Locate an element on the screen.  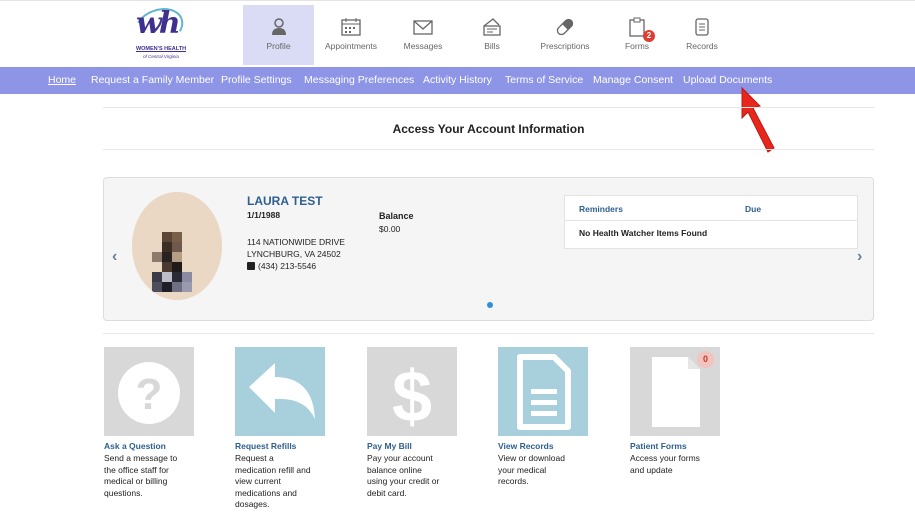
subnav-request-family-member: Request a Family Member is located at coordinates (152, 80).